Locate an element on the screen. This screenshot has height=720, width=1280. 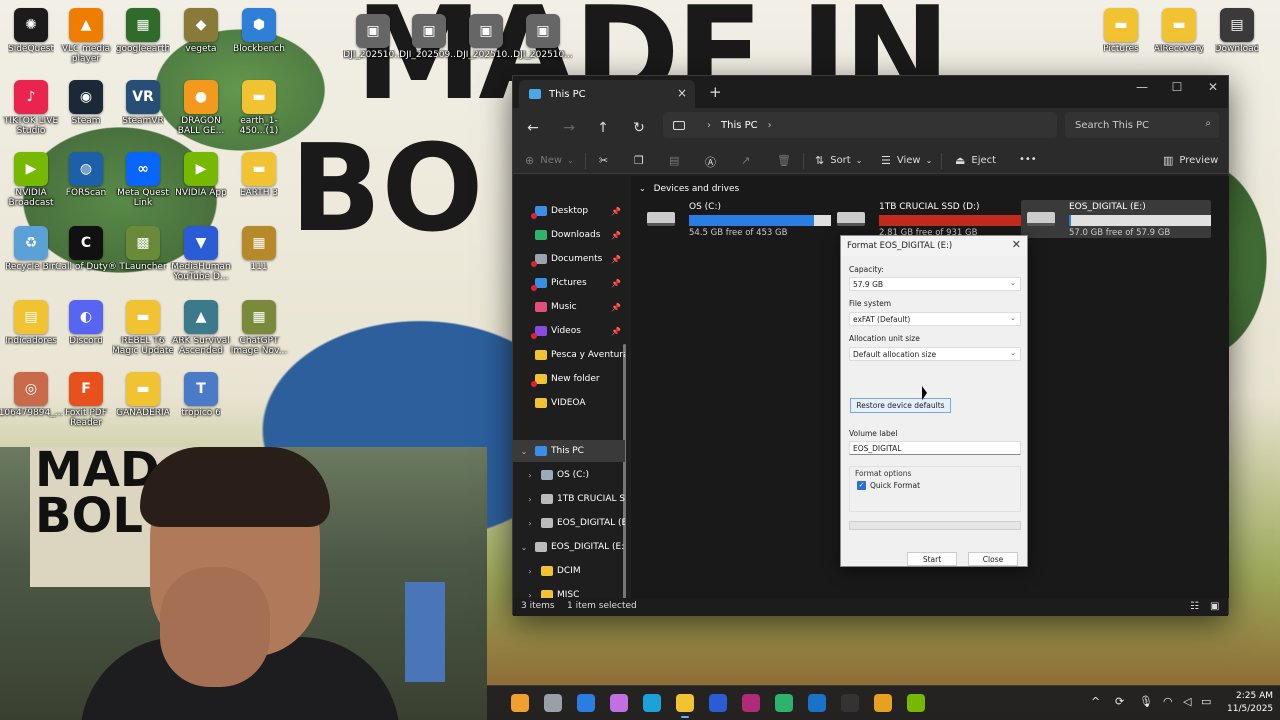
address-field: › This PC › is located at coordinates (860, 125).